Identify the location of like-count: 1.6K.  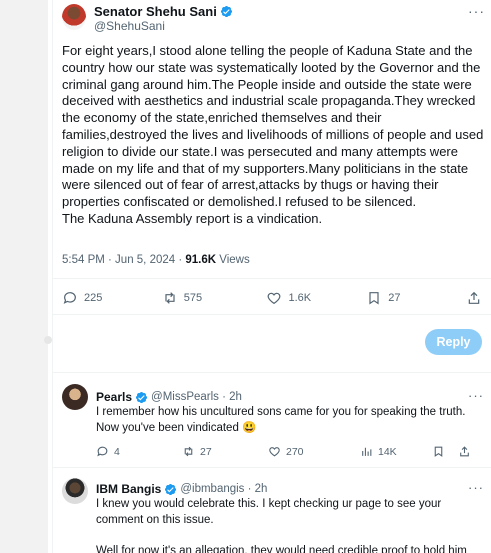
(300, 298).